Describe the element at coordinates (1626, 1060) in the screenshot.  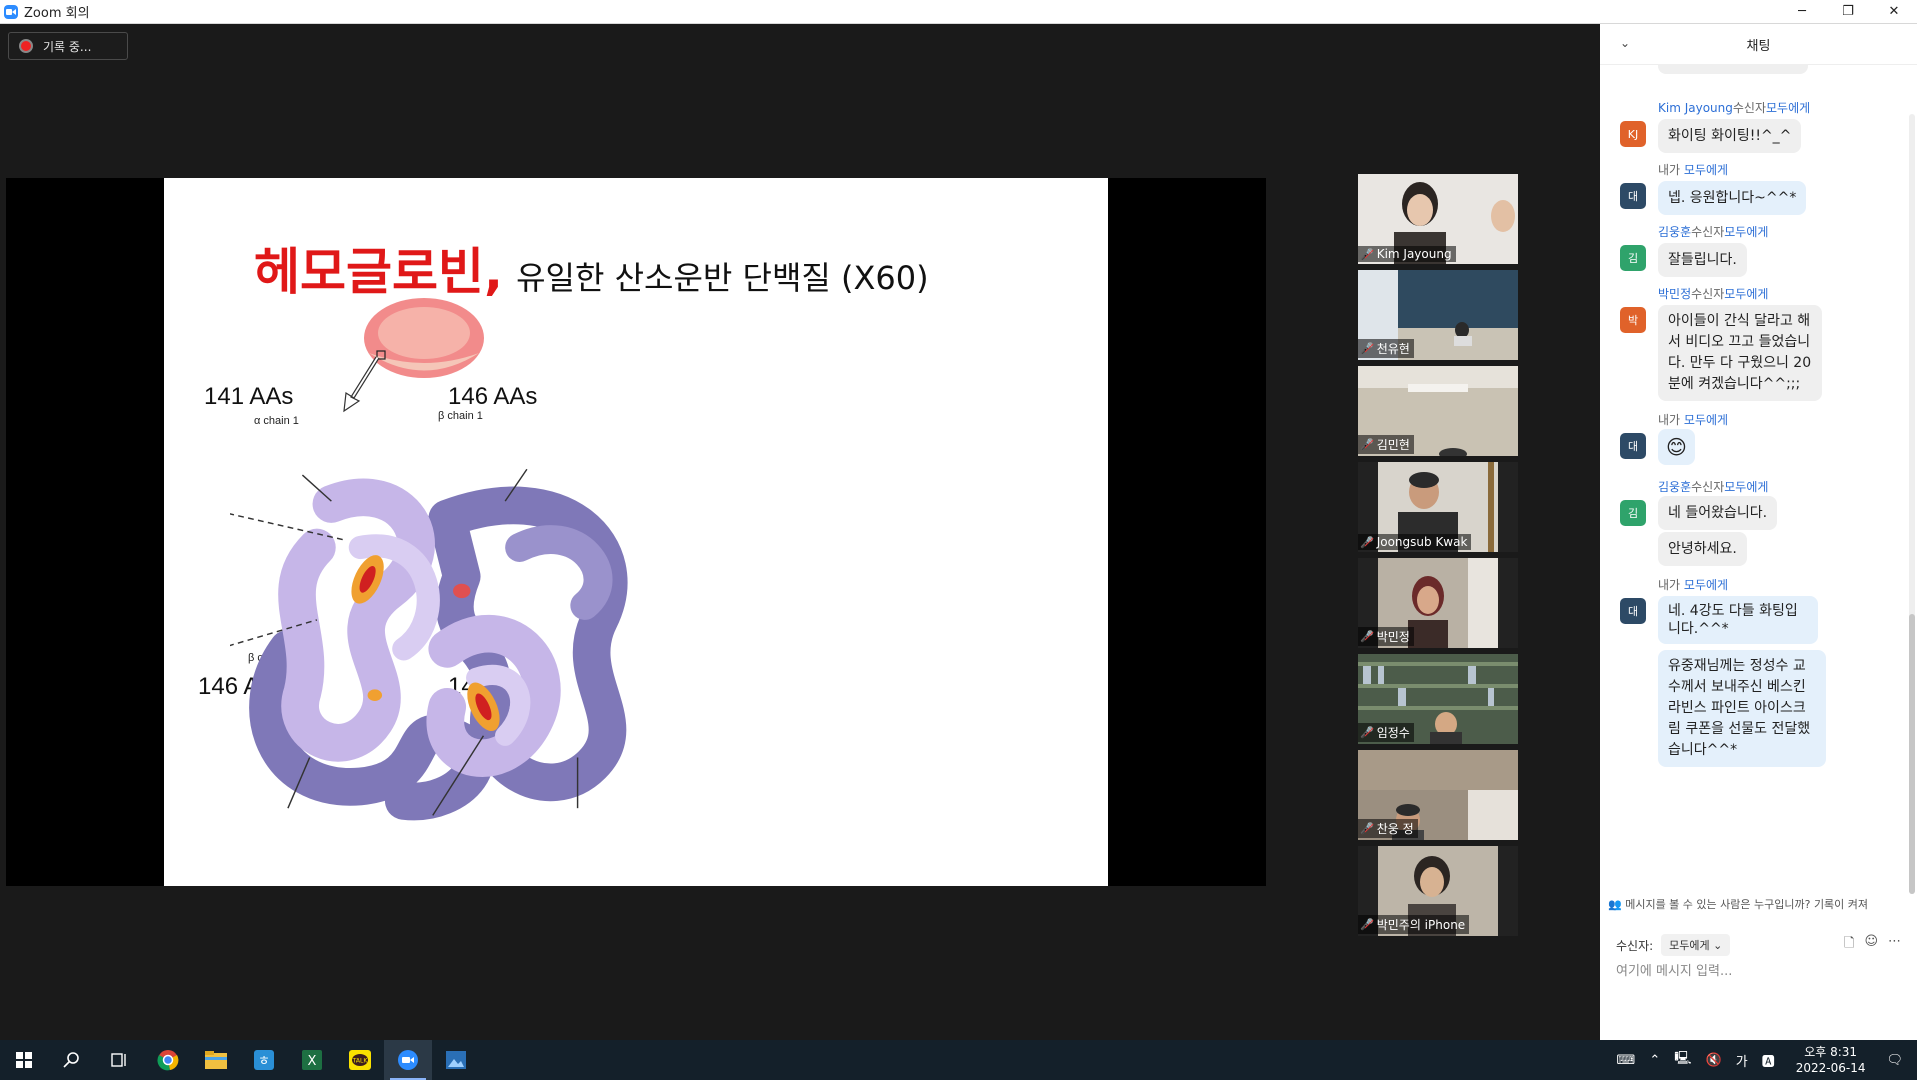
I see `touch-keyboard-icon: ⌨` at that location.